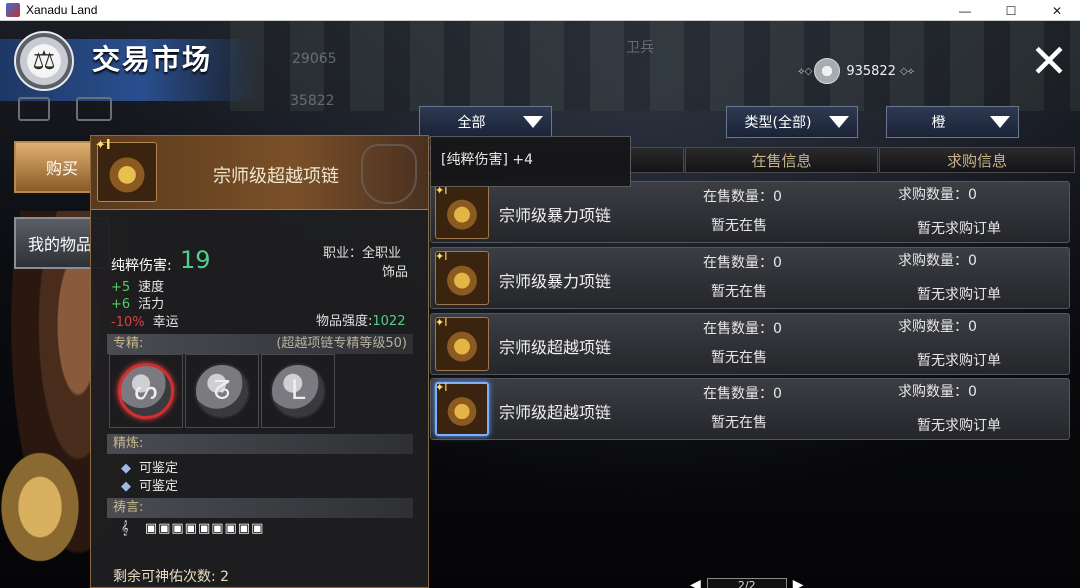  I want to click on prayer-section-header: 祷言:, so click(260, 508).